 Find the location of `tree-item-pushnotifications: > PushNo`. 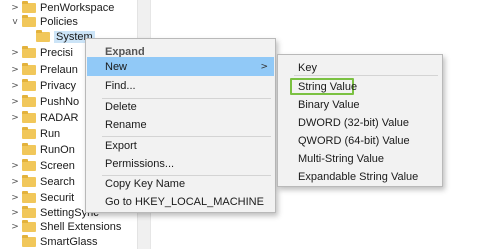

tree-item-pushnotifications: > PushNo is located at coordinates (44, 102).